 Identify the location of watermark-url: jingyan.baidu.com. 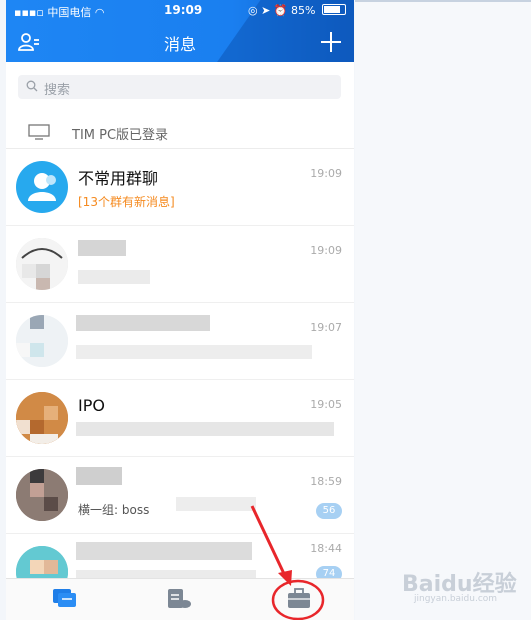
(456, 599).